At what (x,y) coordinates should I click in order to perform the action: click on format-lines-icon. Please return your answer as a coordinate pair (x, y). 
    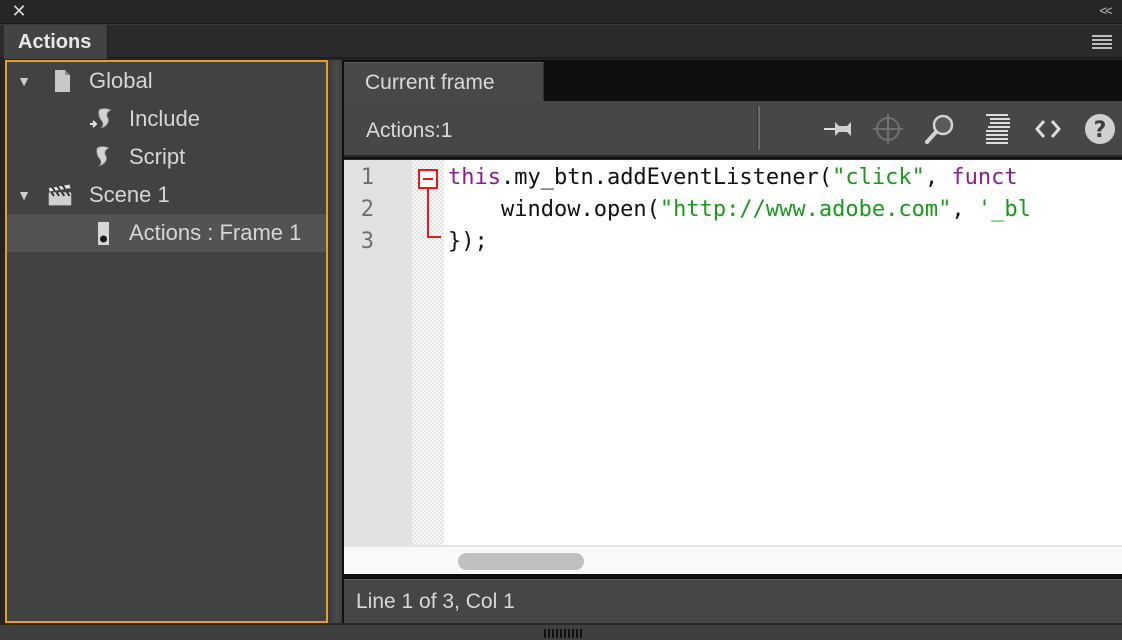
    Looking at the image, I should click on (998, 129).